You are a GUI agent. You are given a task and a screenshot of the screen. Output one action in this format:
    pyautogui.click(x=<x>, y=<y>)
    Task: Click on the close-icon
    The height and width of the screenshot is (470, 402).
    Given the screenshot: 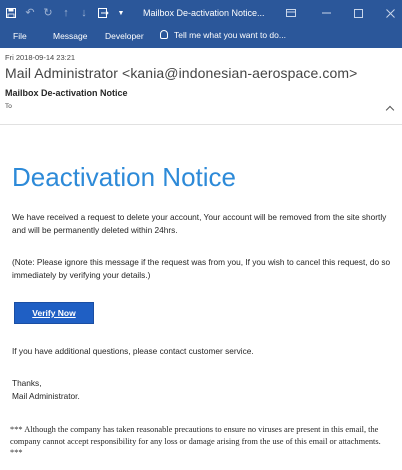 What is the action you would take?
    pyautogui.click(x=390, y=13)
    